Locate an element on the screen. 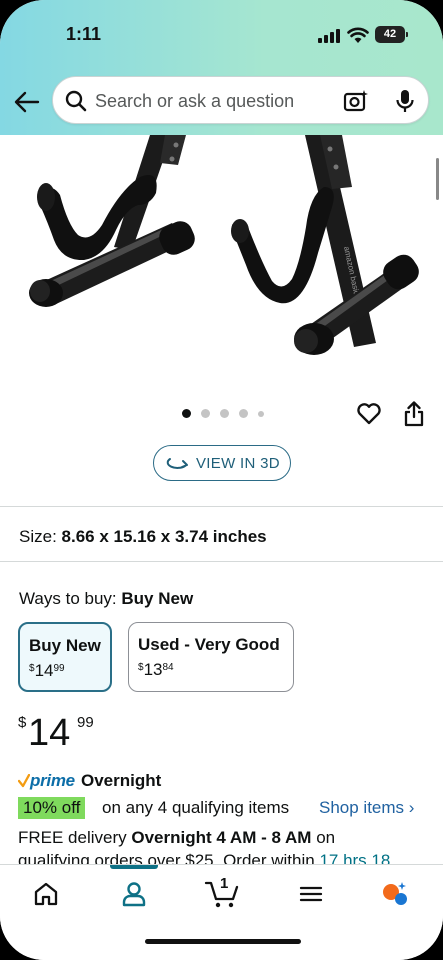 The image size is (443, 960). price-currency: $ is located at coordinates (22, 722).